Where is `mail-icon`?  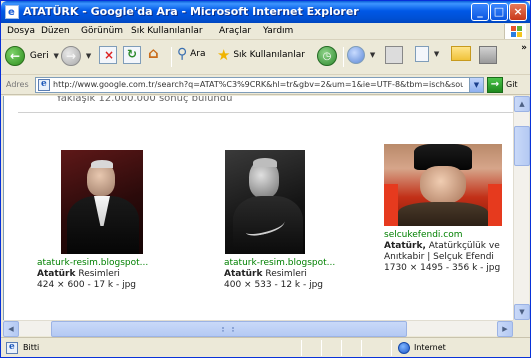 mail-icon is located at coordinates (356, 55).